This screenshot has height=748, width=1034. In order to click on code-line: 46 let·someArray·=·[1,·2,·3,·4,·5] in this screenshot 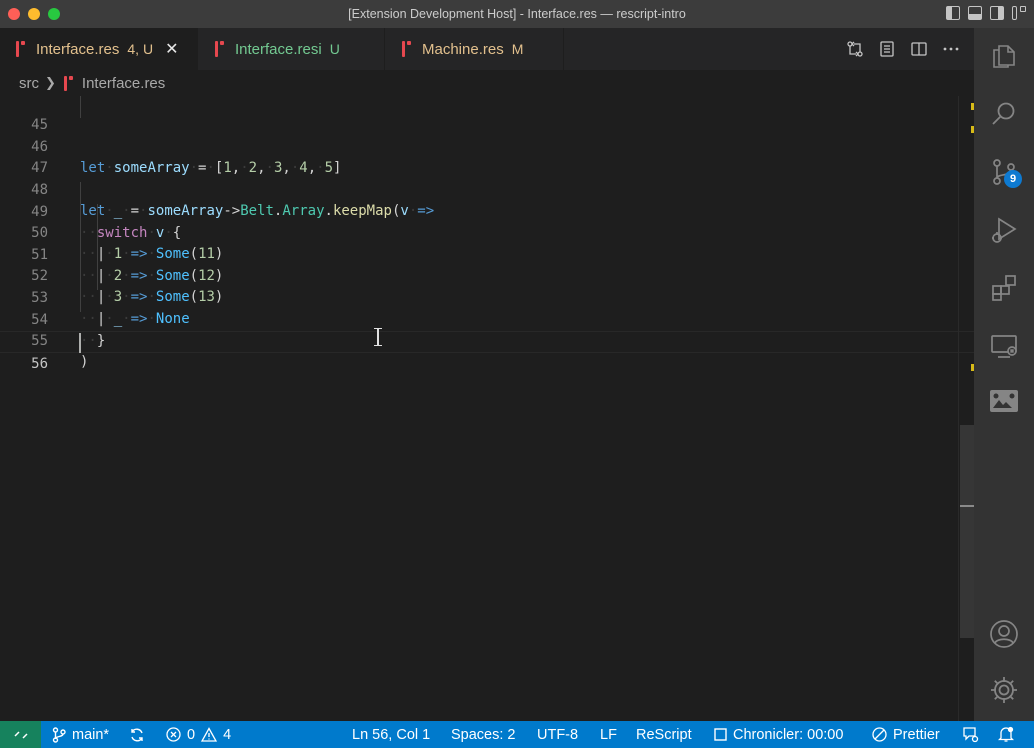, I will do `click(487, 146)`.